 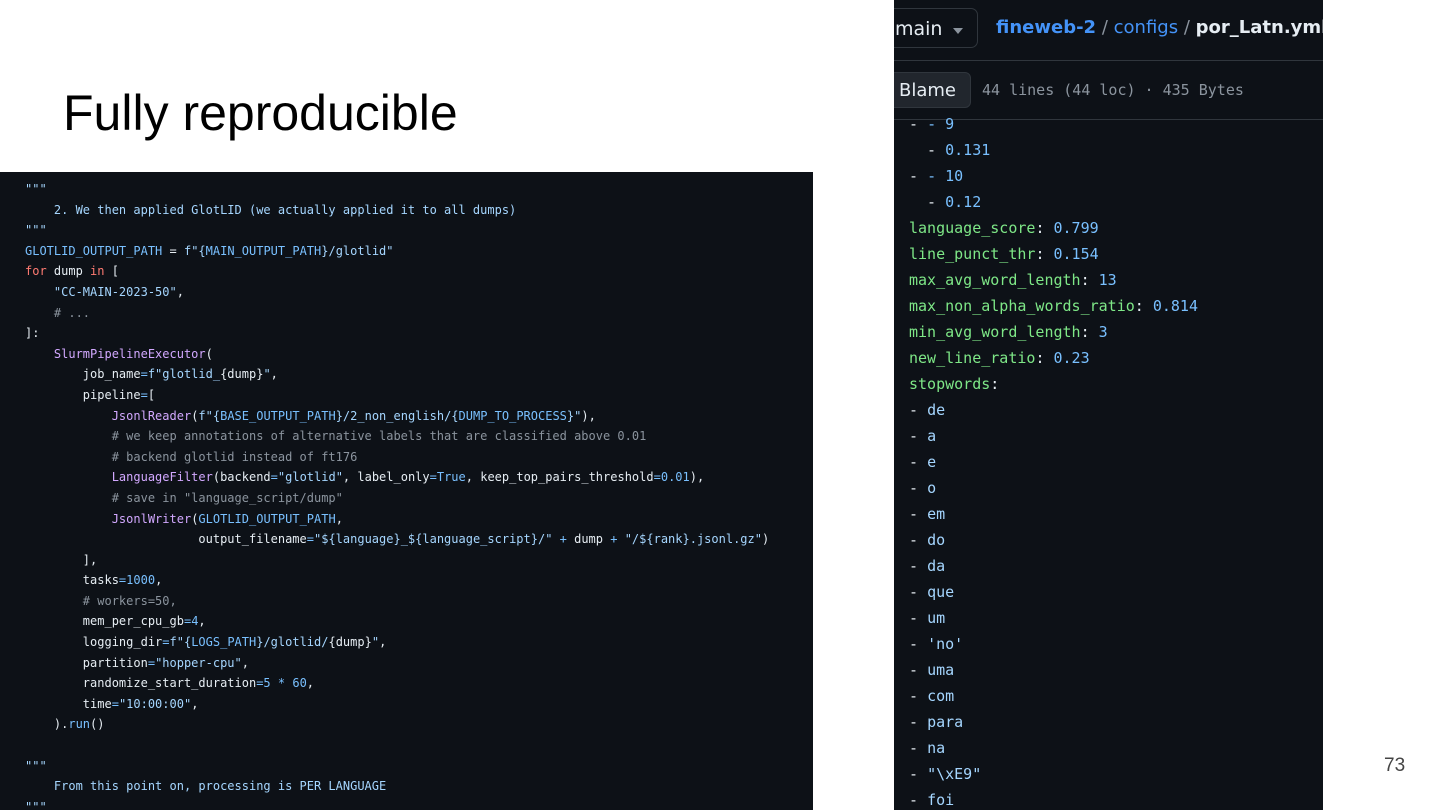 What do you see at coordinates (1053, 124) in the screenshot?
I see `yaml-line: - - 9` at bounding box center [1053, 124].